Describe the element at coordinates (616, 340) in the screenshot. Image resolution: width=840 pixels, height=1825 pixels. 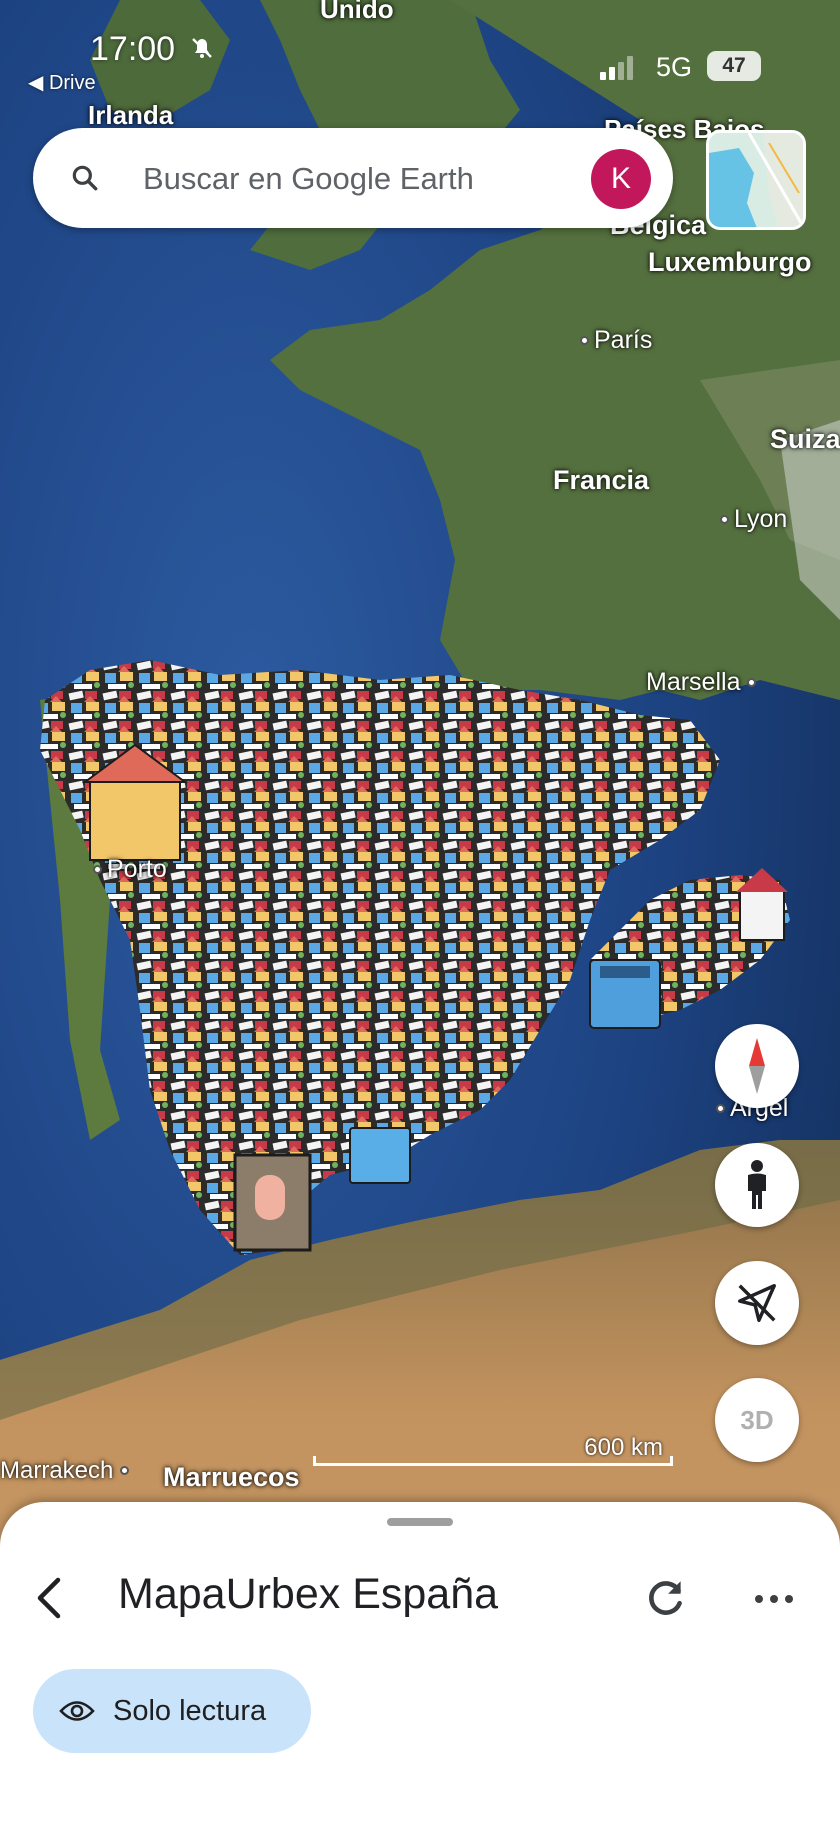
I see `label-paris: París` at that location.